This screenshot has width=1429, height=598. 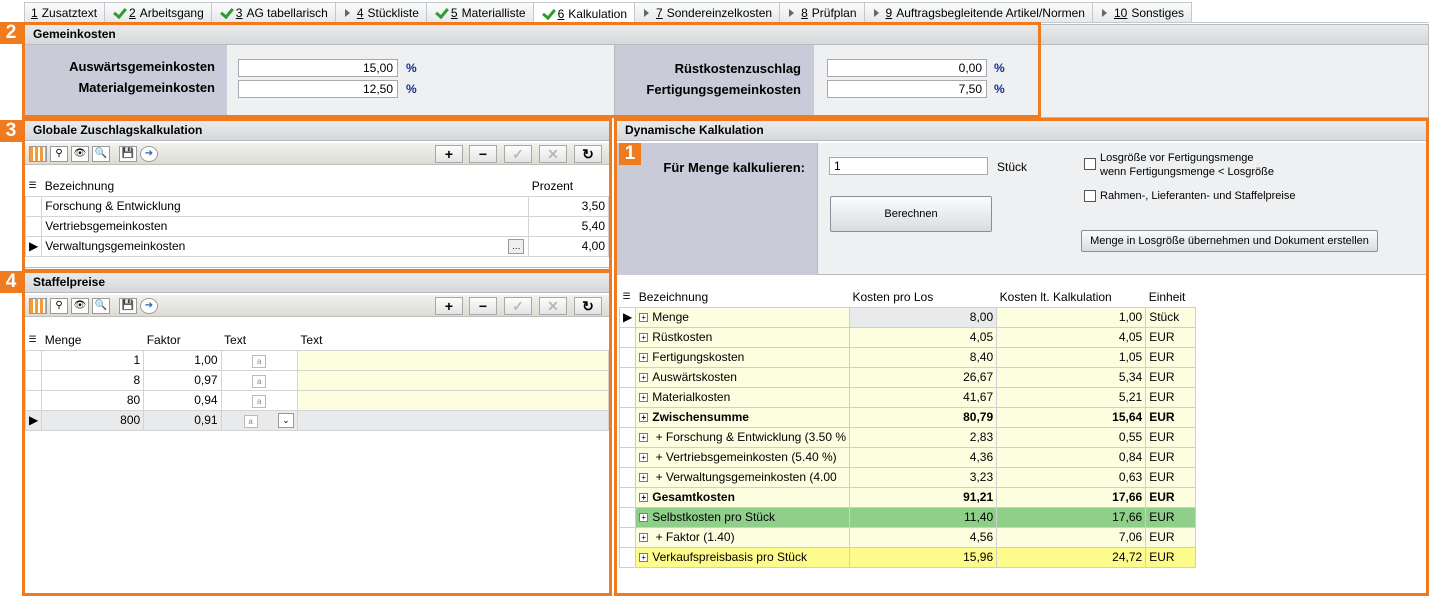 I want to click on col-kosten-pro-los: Kosten pro Los, so click(x=923, y=297).